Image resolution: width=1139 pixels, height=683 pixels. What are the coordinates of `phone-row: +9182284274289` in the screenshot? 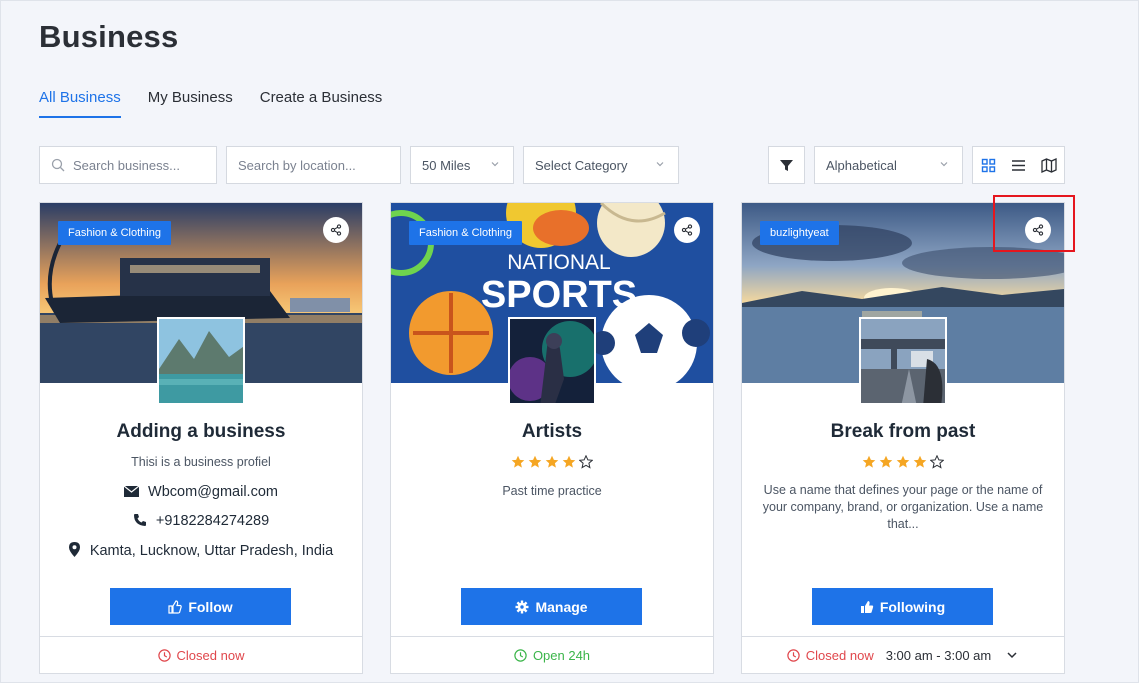 It's located at (201, 521).